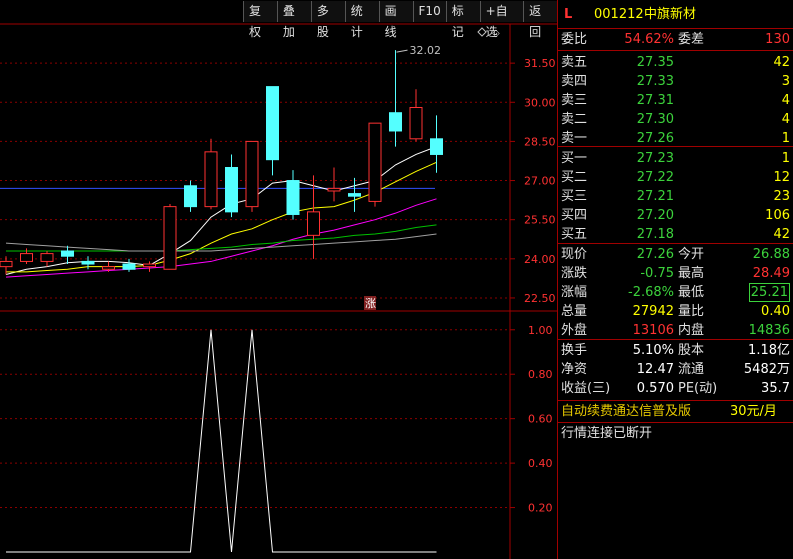 The height and width of the screenshot is (559, 793). I want to click on indicator-tick-label: 1.00, so click(540, 330).